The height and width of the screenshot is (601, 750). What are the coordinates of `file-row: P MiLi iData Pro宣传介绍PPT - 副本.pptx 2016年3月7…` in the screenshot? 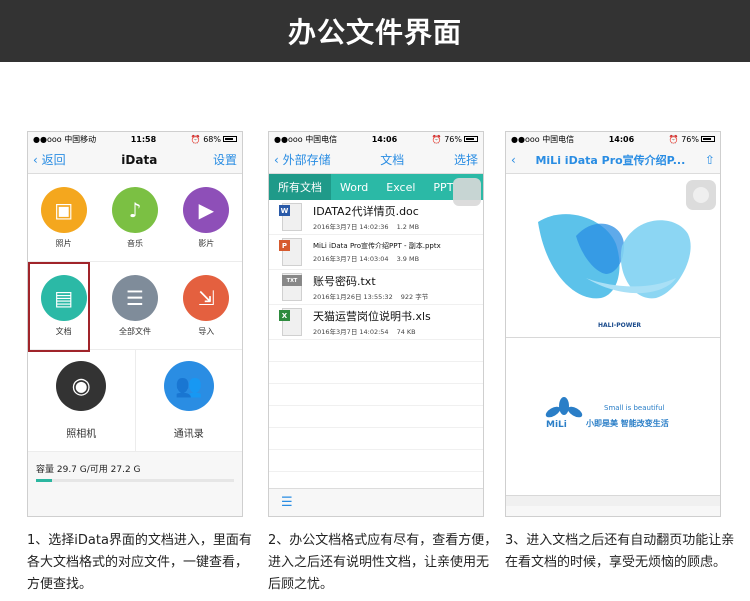 It's located at (376, 252).